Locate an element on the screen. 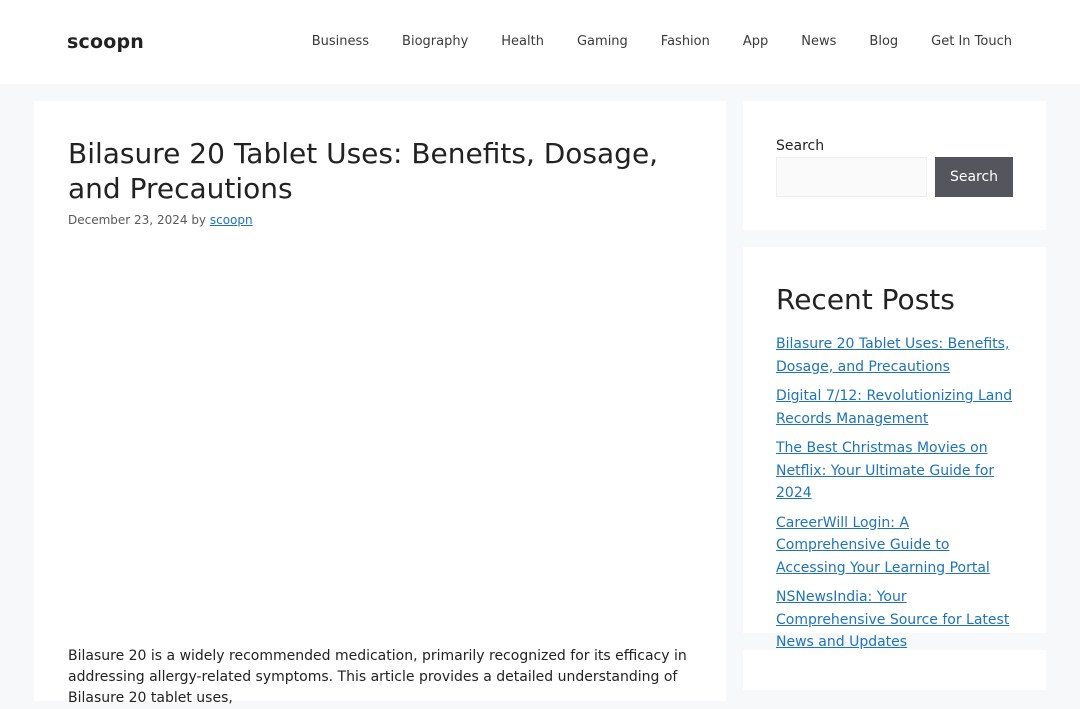 Image resolution: width=1080 pixels, height=709 pixels. post-date: December 23, 2024 is located at coordinates (128, 220).